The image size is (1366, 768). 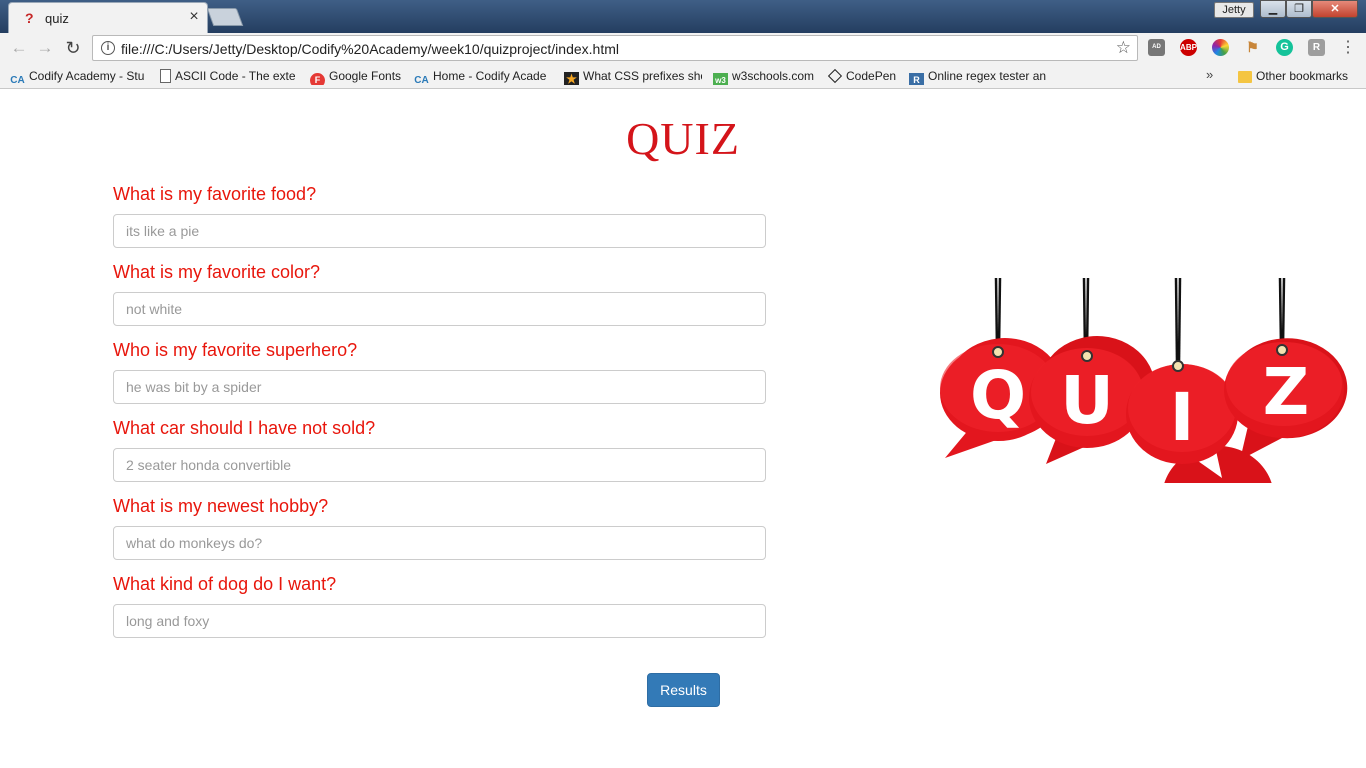 What do you see at coordinates (1273, 9) in the screenshot?
I see `minimize-button: ▁` at bounding box center [1273, 9].